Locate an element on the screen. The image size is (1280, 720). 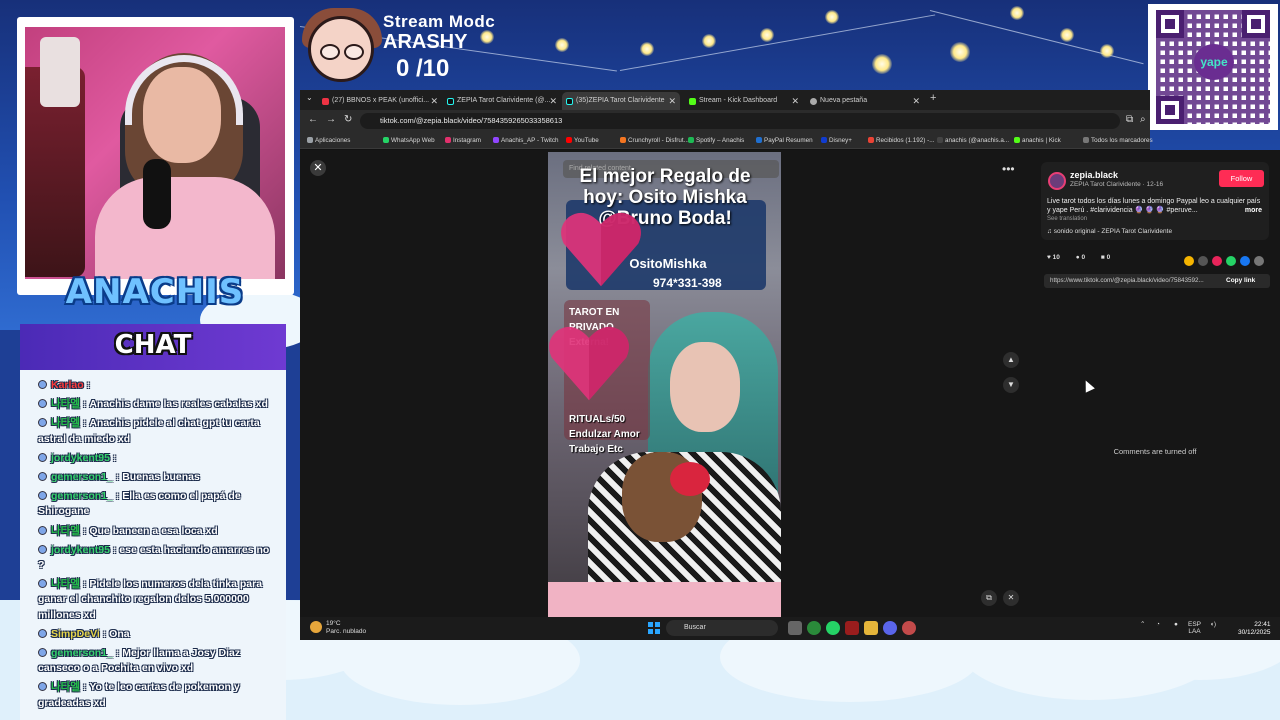
bookmark-item: WhatsApp Web is located at coordinates (408, 140).